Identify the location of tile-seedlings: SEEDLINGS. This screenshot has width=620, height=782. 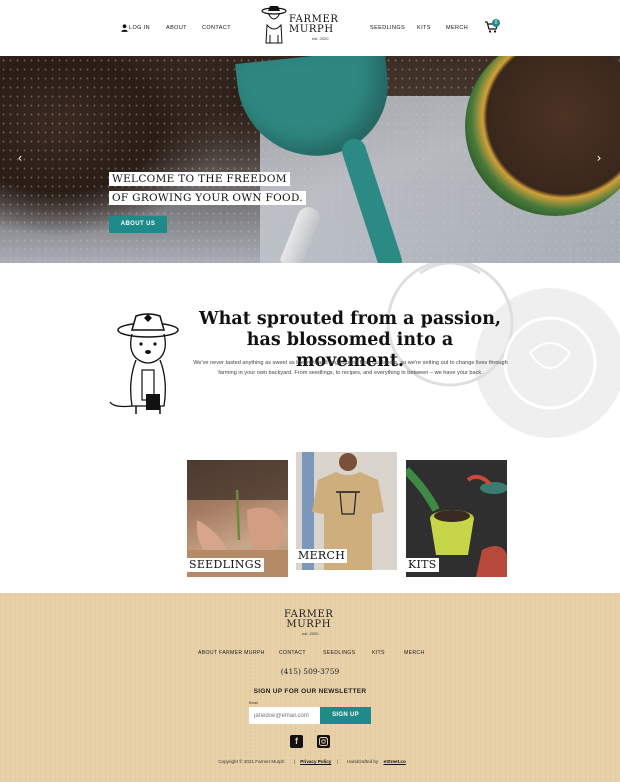
(237, 518).